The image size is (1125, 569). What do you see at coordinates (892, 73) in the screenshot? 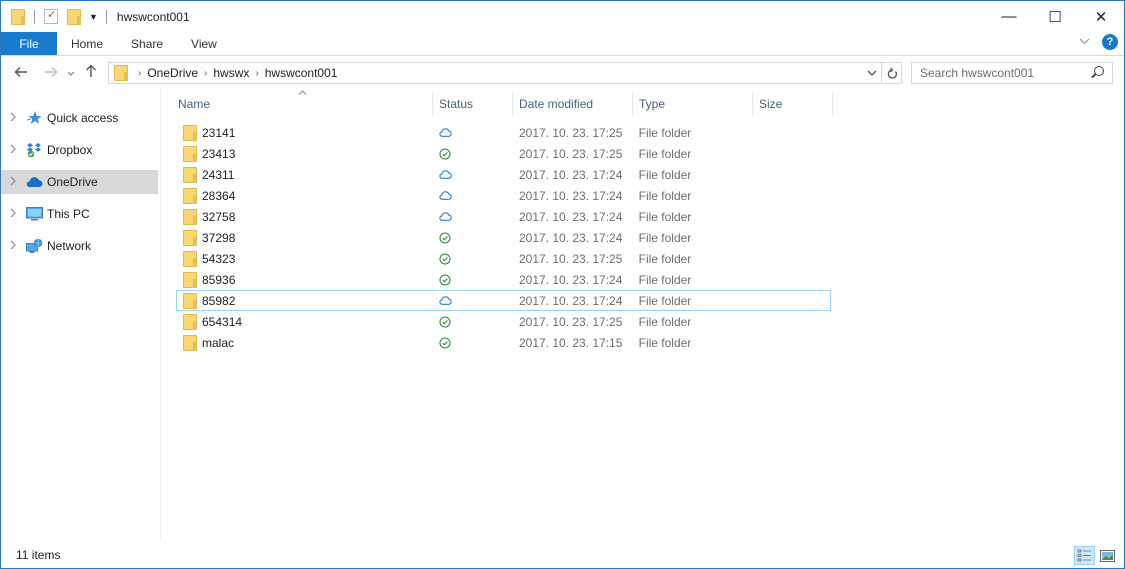
I see `refresh-button` at bounding box center [892, 73].